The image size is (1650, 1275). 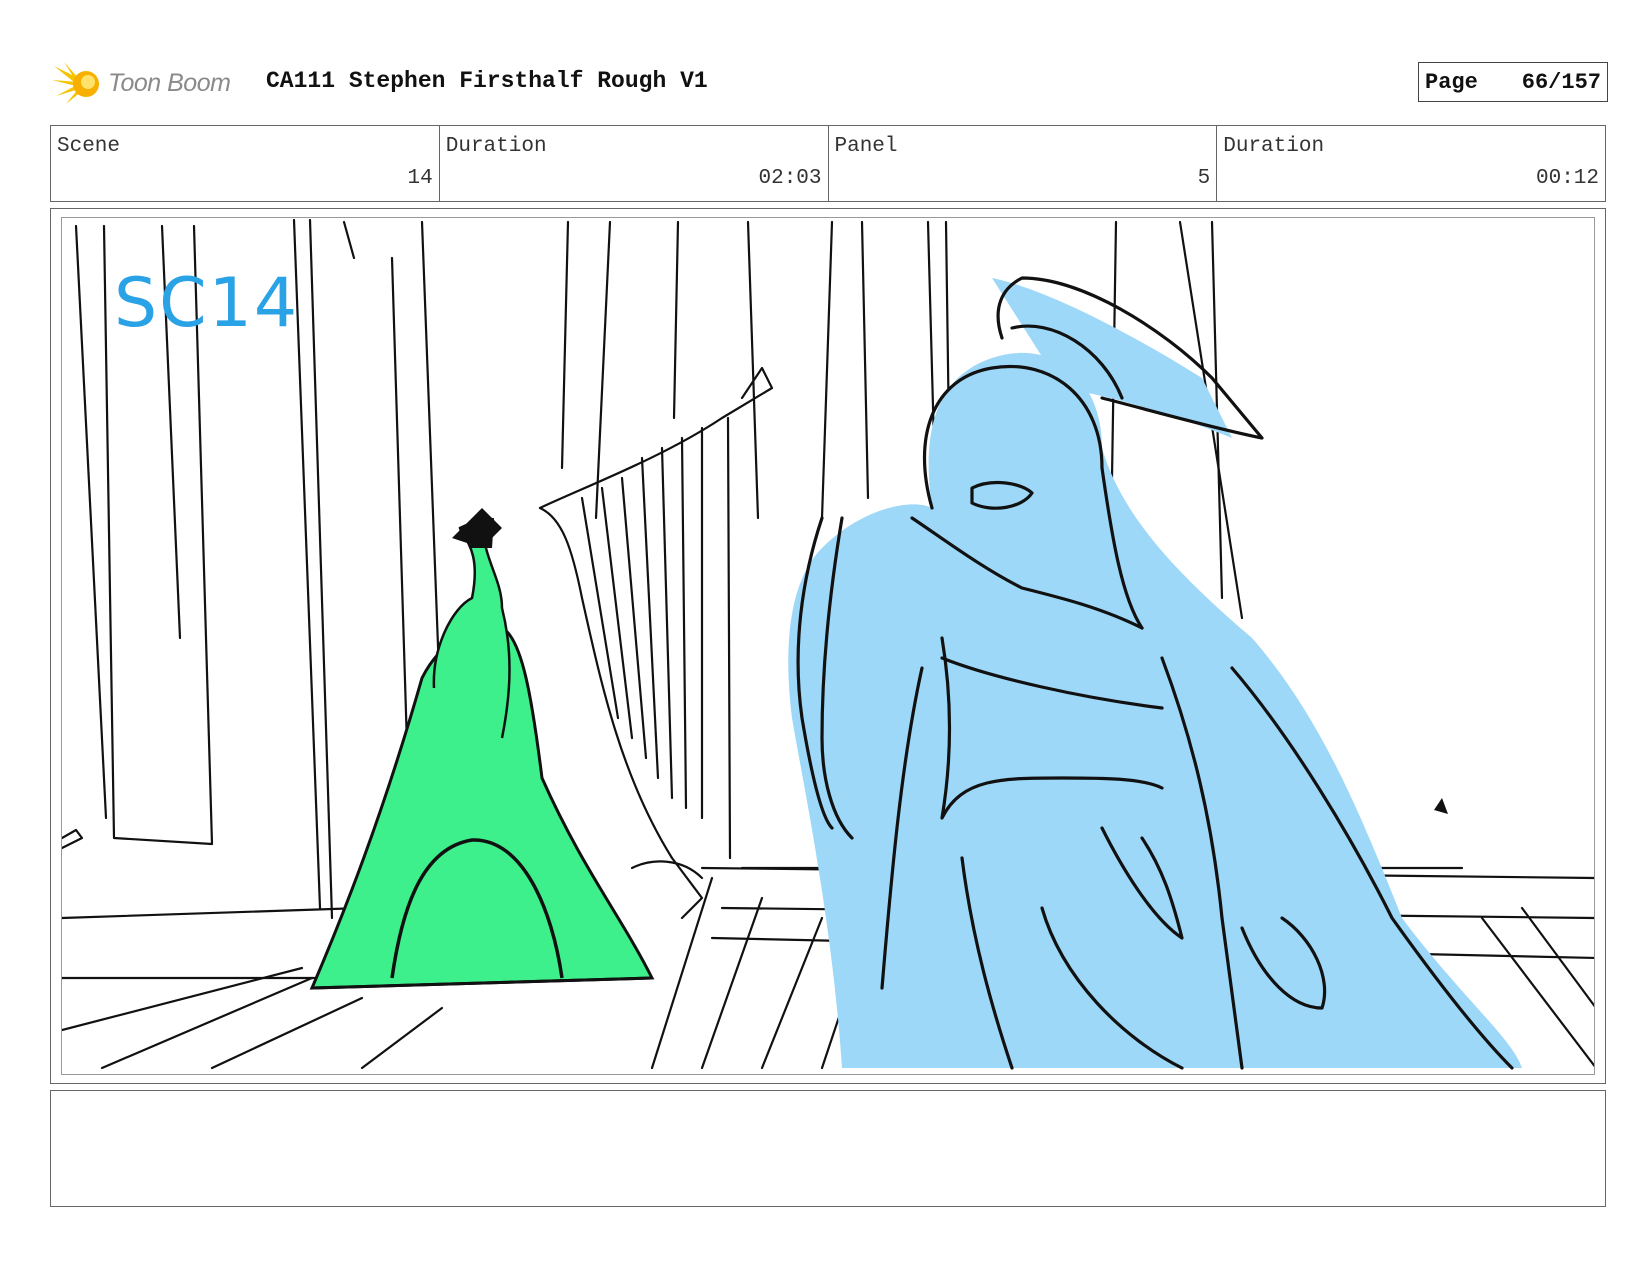 I want to click on scene-label: Scene, so click(x=89, y=146).